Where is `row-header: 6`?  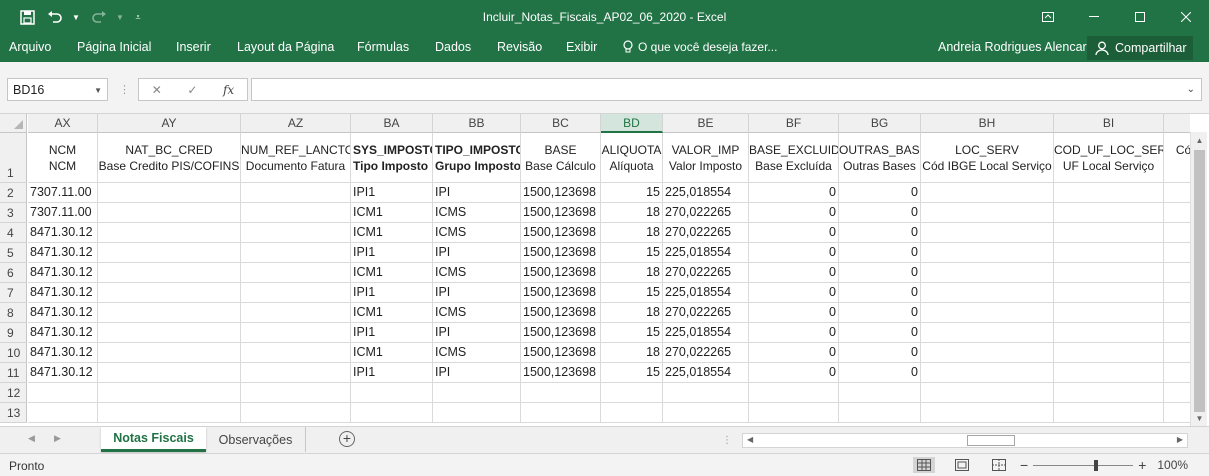 row-header: 6 is located at coordinates (13, 273).